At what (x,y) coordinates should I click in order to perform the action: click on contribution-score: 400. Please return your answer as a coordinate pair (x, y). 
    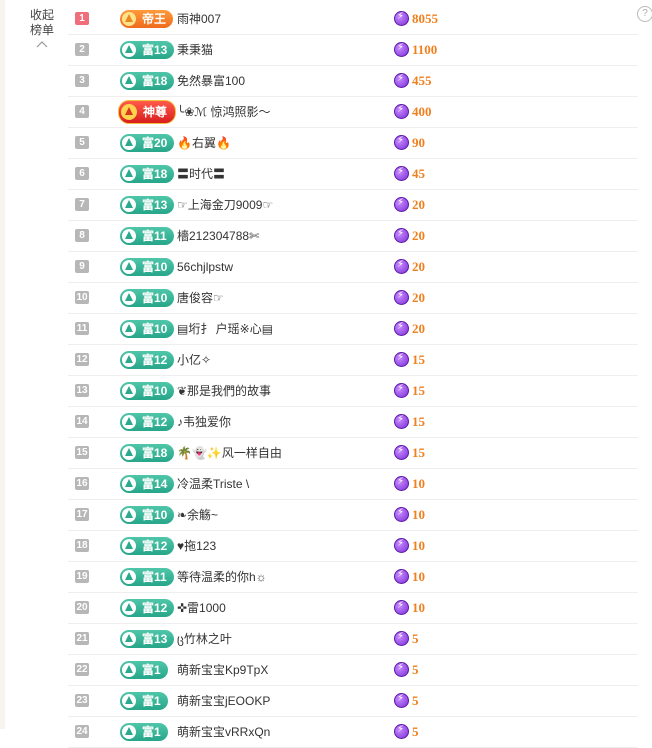
    Looking at the image, I should click on (422, 111).